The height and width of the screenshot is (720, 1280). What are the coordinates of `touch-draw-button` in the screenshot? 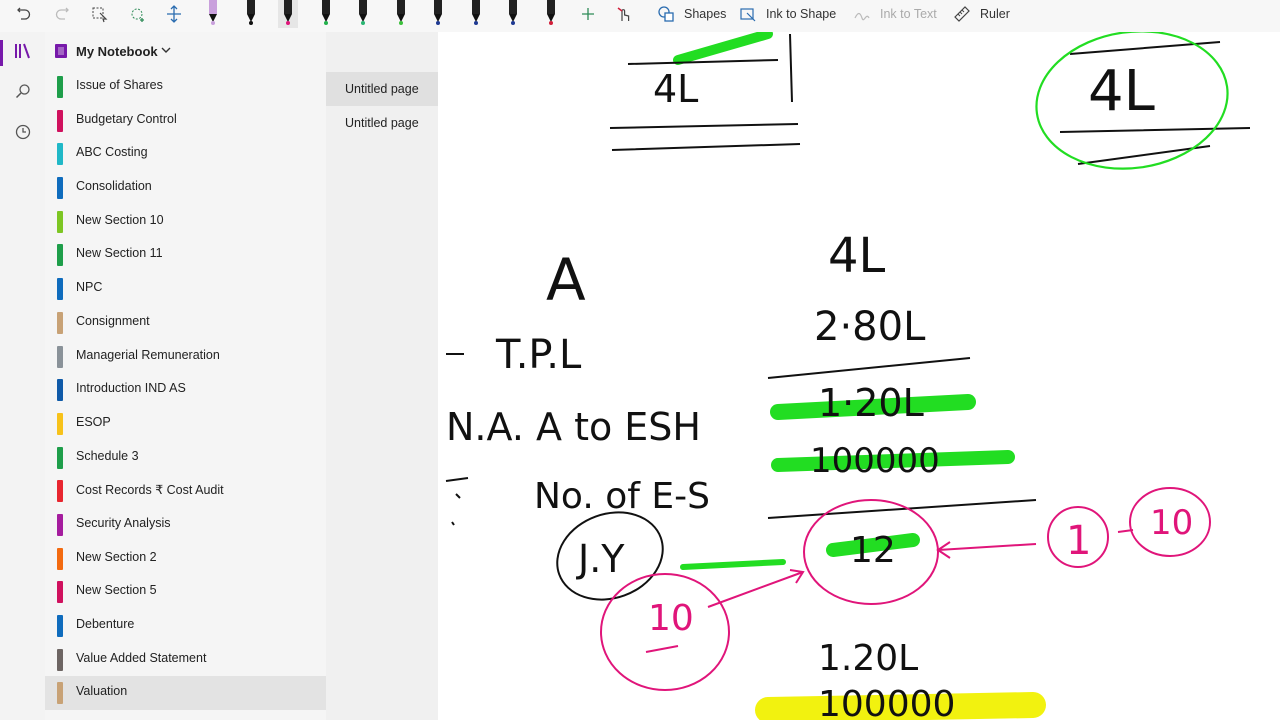 It's located at (624, 14).